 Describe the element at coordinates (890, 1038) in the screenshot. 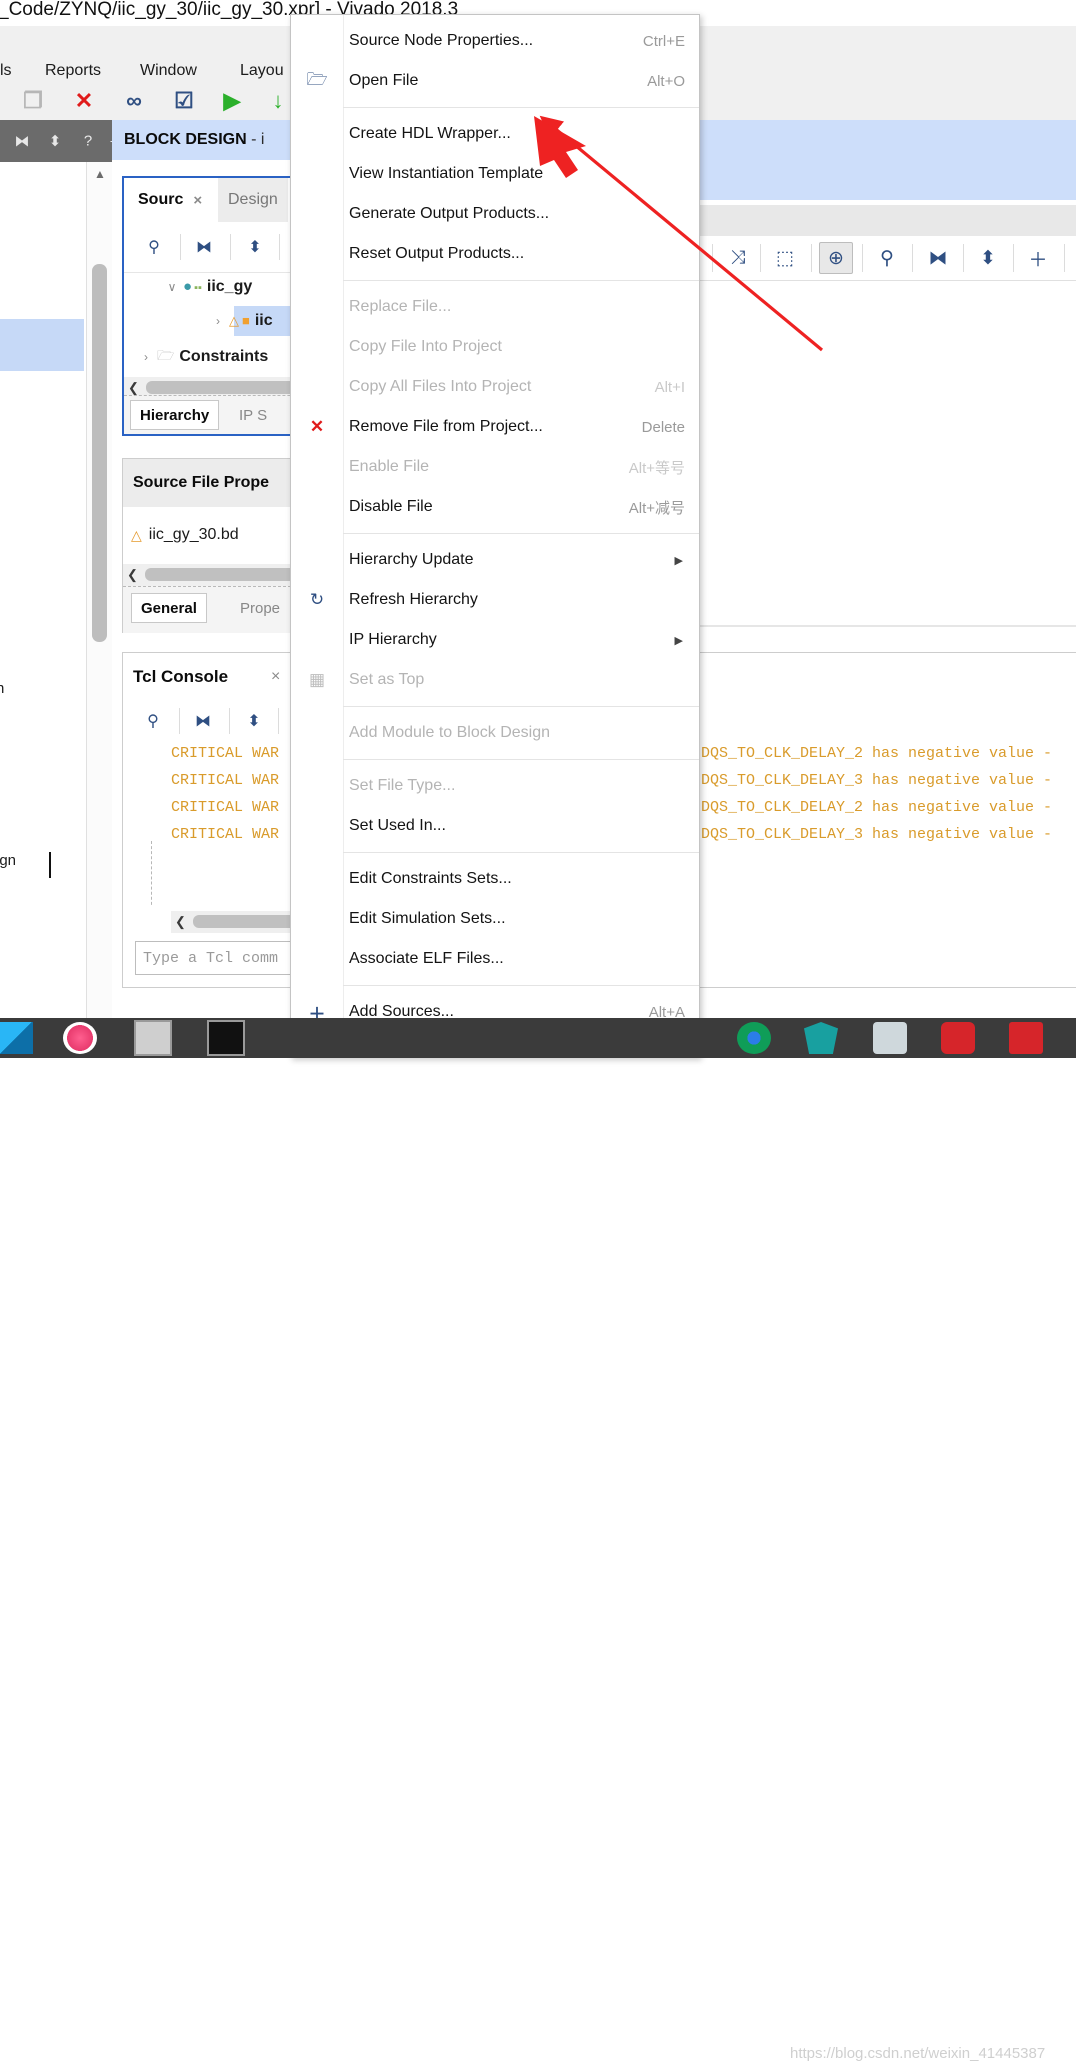

I see `snipping-tool-icon` at that location.